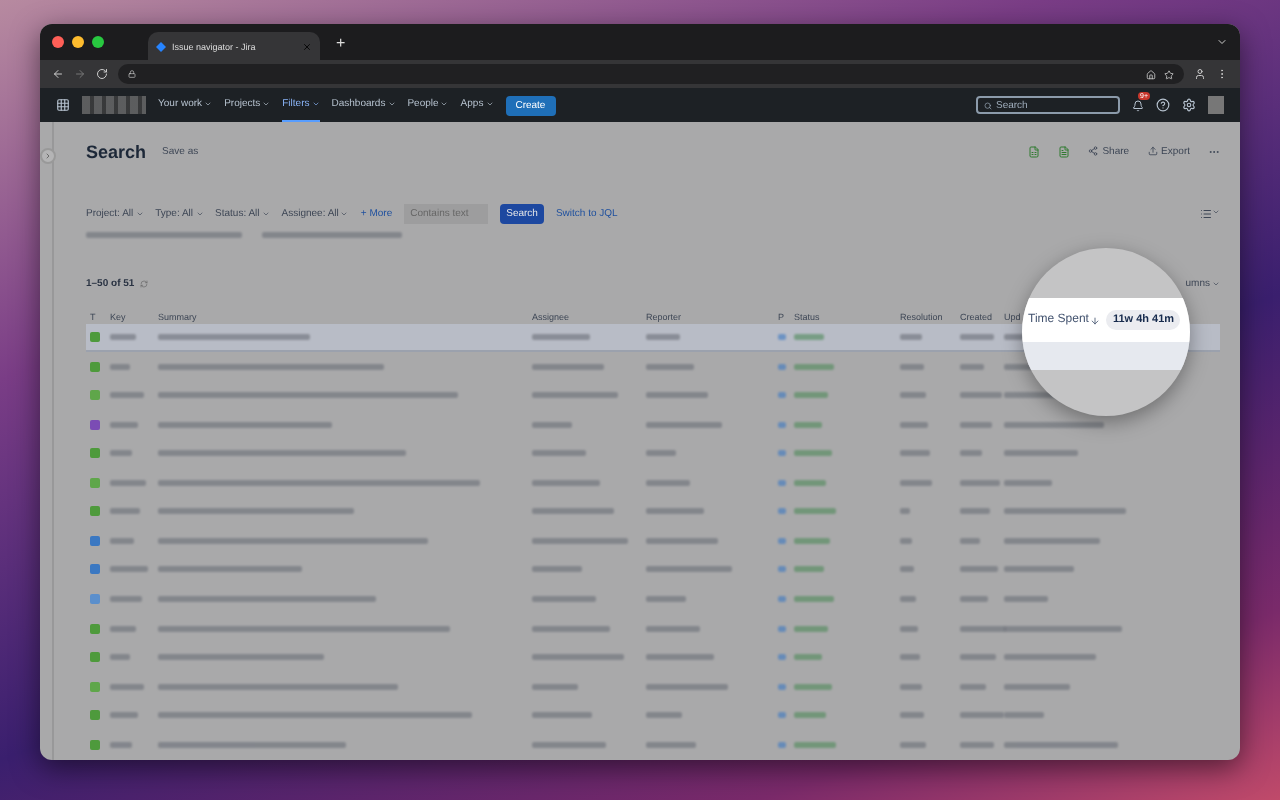  What do you see at coordinates (1200, 74) in the screenshot?
I see `profile-icon` at bounding box center [1200, 74].